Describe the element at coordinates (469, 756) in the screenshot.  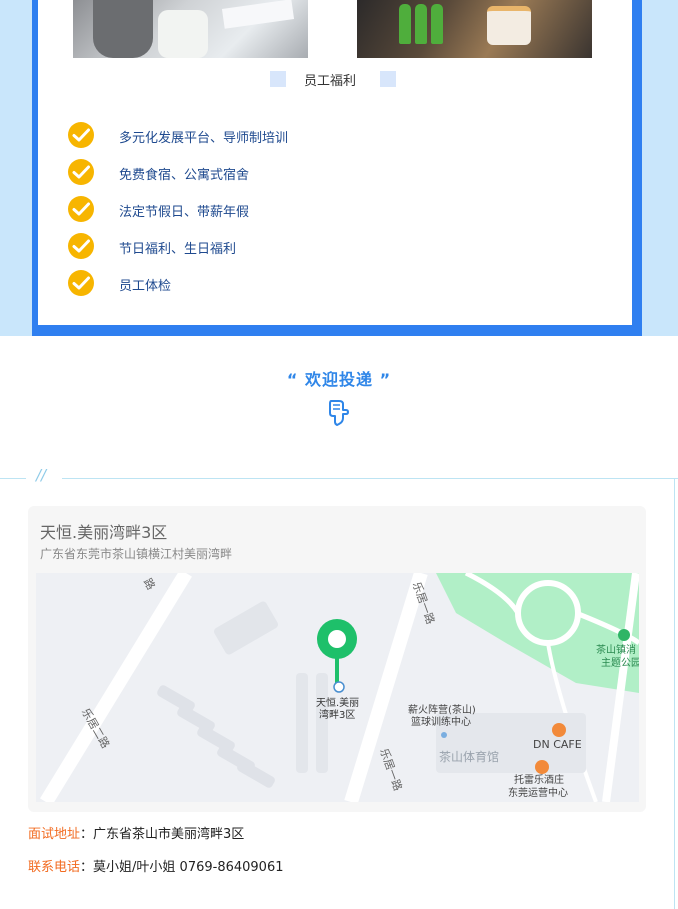
I see `map-stadium-label: 茶山体育馆` at that location.